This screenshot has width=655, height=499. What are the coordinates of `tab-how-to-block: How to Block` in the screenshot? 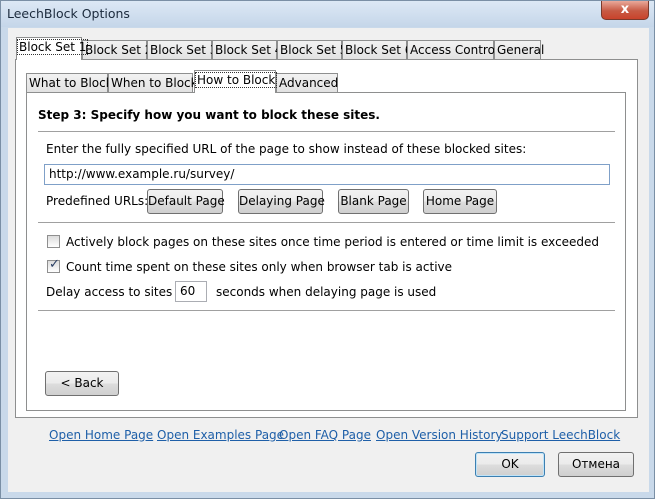 It's located at (236, 81).